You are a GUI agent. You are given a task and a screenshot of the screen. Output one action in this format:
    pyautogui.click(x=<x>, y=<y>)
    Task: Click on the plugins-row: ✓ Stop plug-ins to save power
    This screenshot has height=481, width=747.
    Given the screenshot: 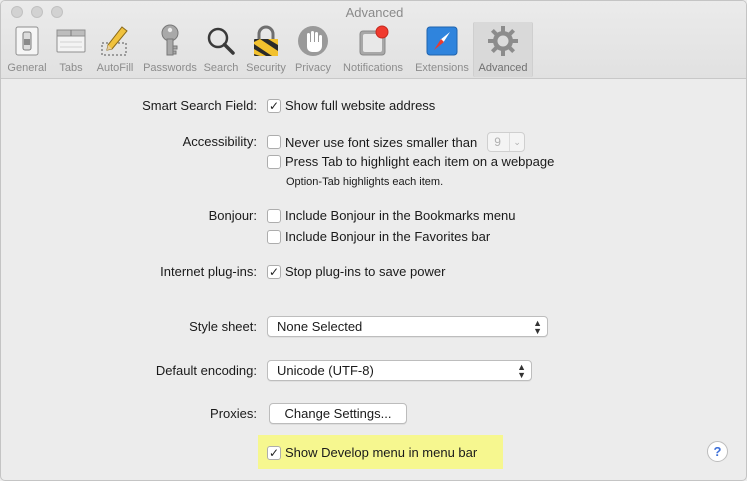 What is the action you would take?
    pyautogui.click(x=356, y=271)
    